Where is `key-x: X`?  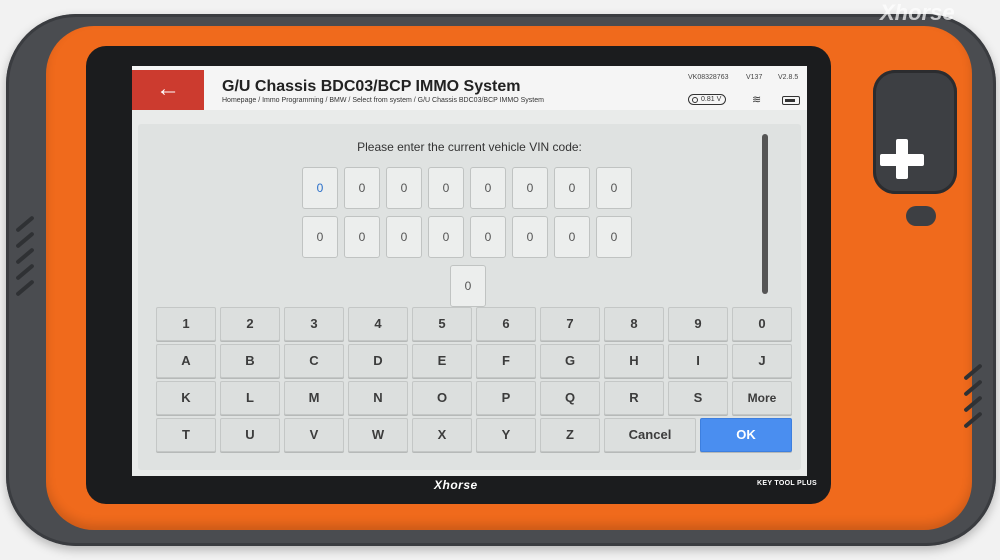
key-x: X is located at coordinates (442, 435).